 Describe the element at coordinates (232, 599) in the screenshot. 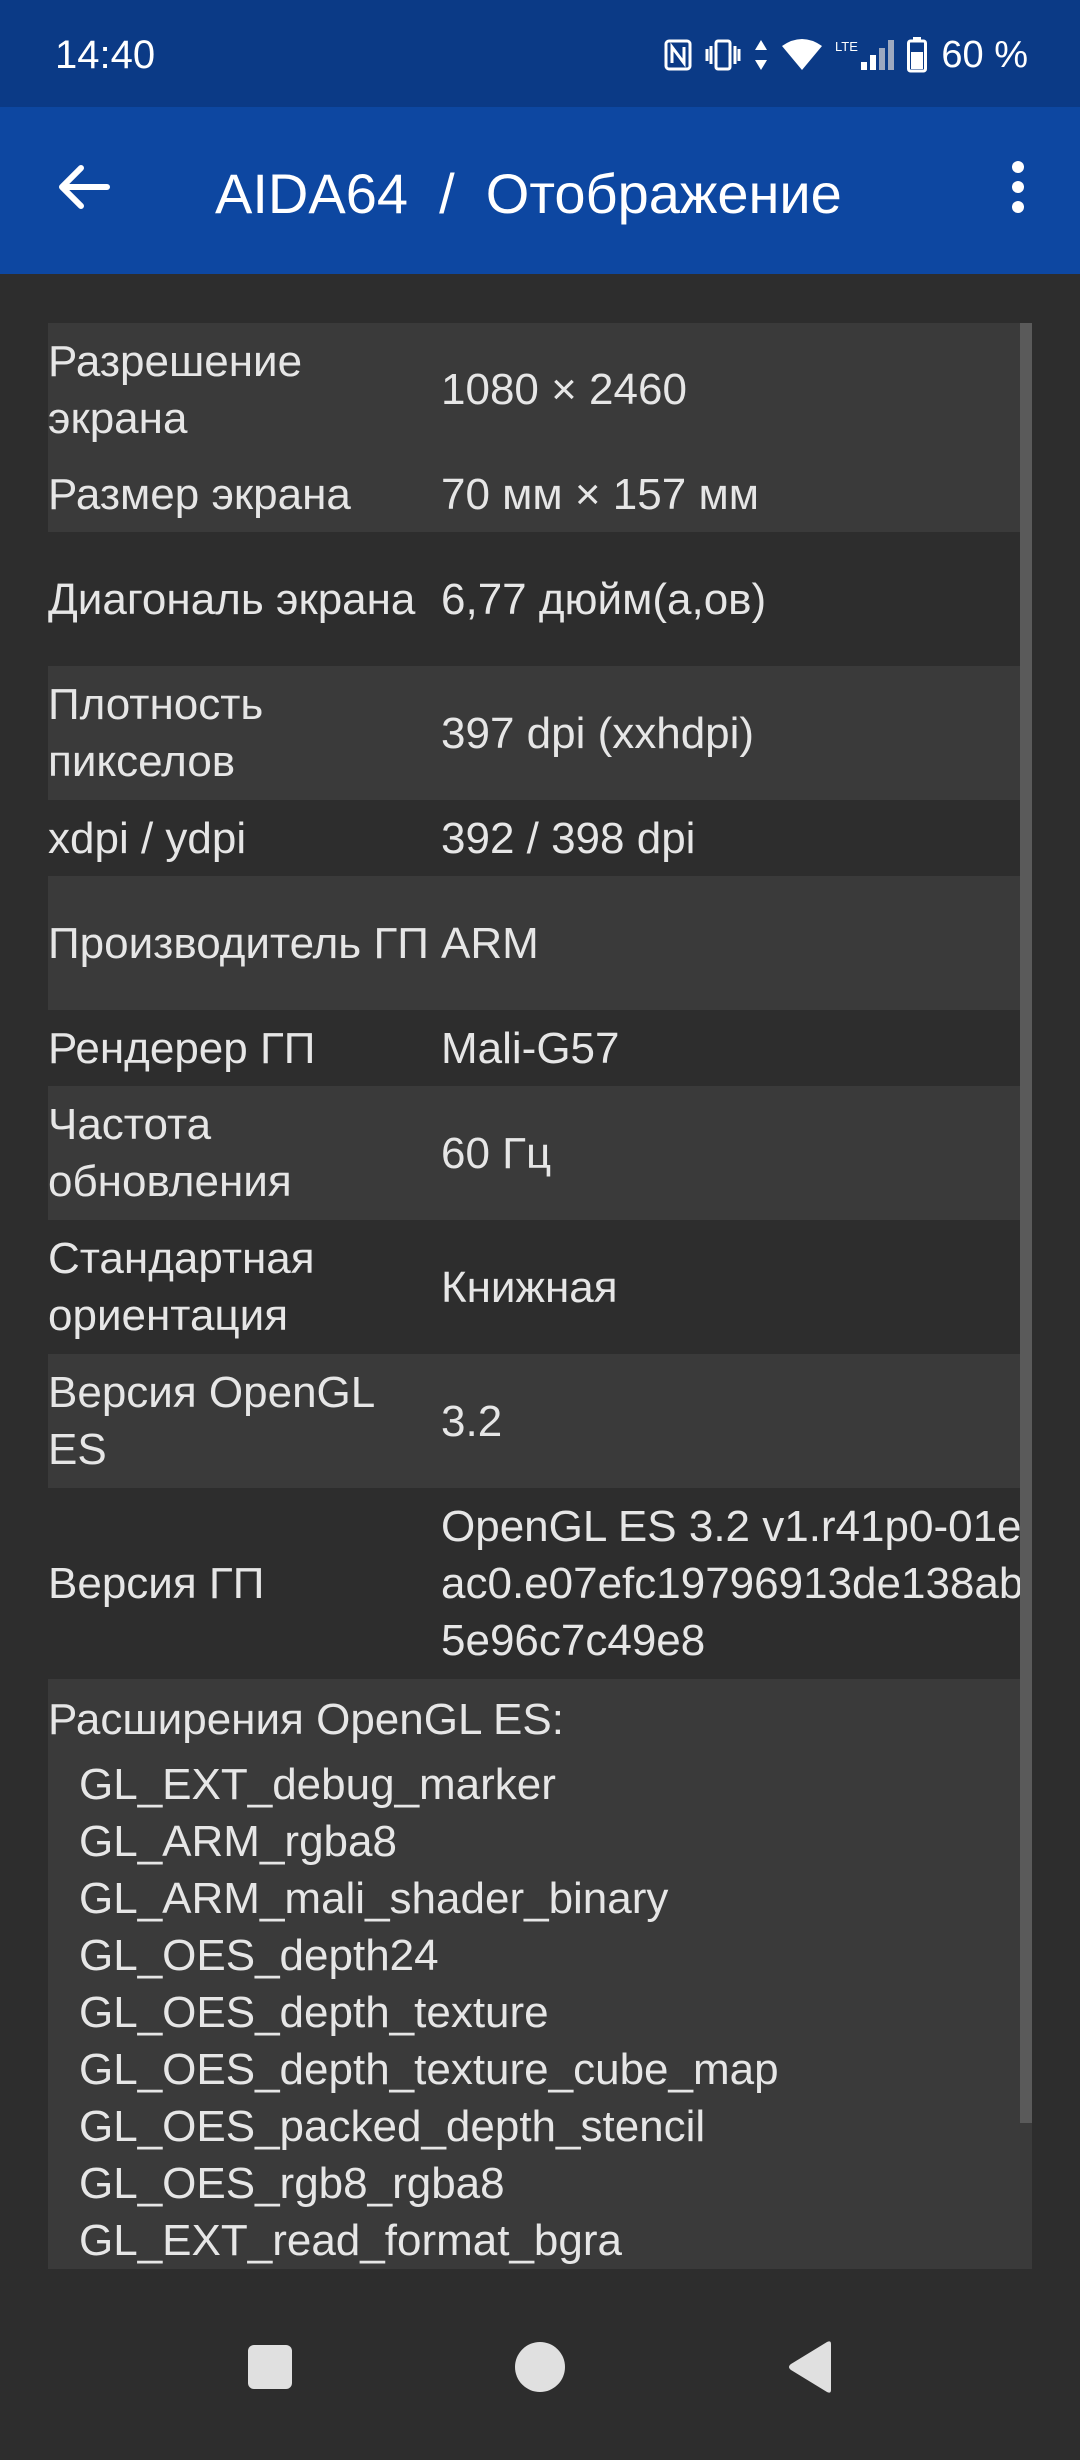

I see `row-label: Диагональ экрана` at that location.